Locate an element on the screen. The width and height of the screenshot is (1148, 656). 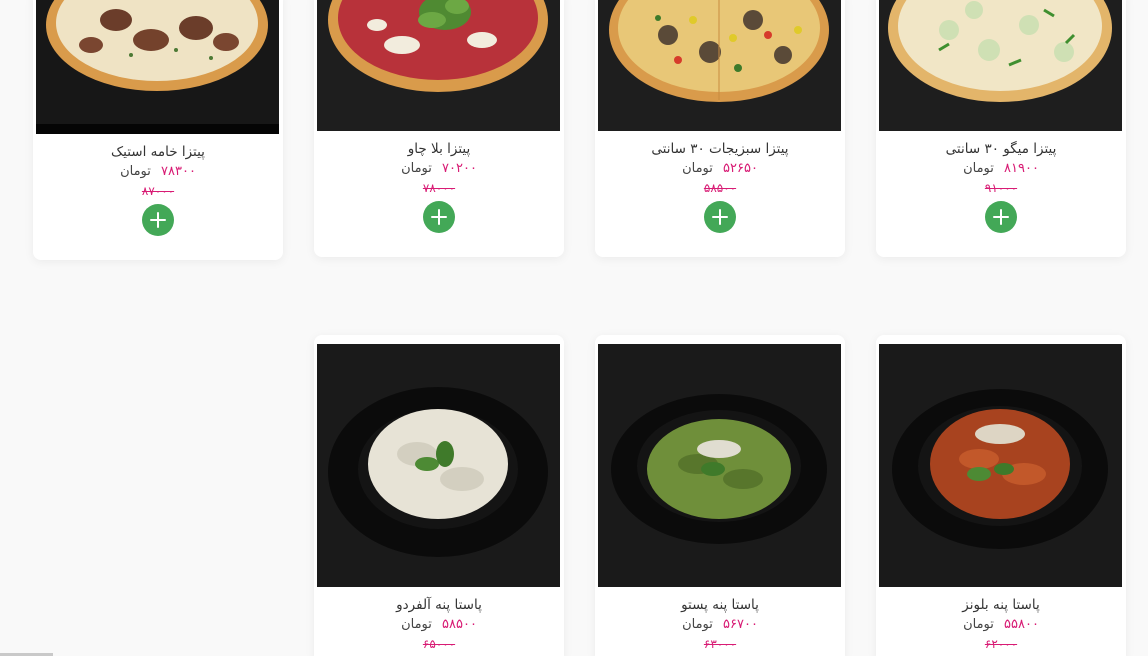
product-card-shrimp-pizza: پیتزا میگو ۳۰ سانتی ۸۱۹۰۰ تومان ۹۱۰۰۰ is located at coordinates (1001, 128).